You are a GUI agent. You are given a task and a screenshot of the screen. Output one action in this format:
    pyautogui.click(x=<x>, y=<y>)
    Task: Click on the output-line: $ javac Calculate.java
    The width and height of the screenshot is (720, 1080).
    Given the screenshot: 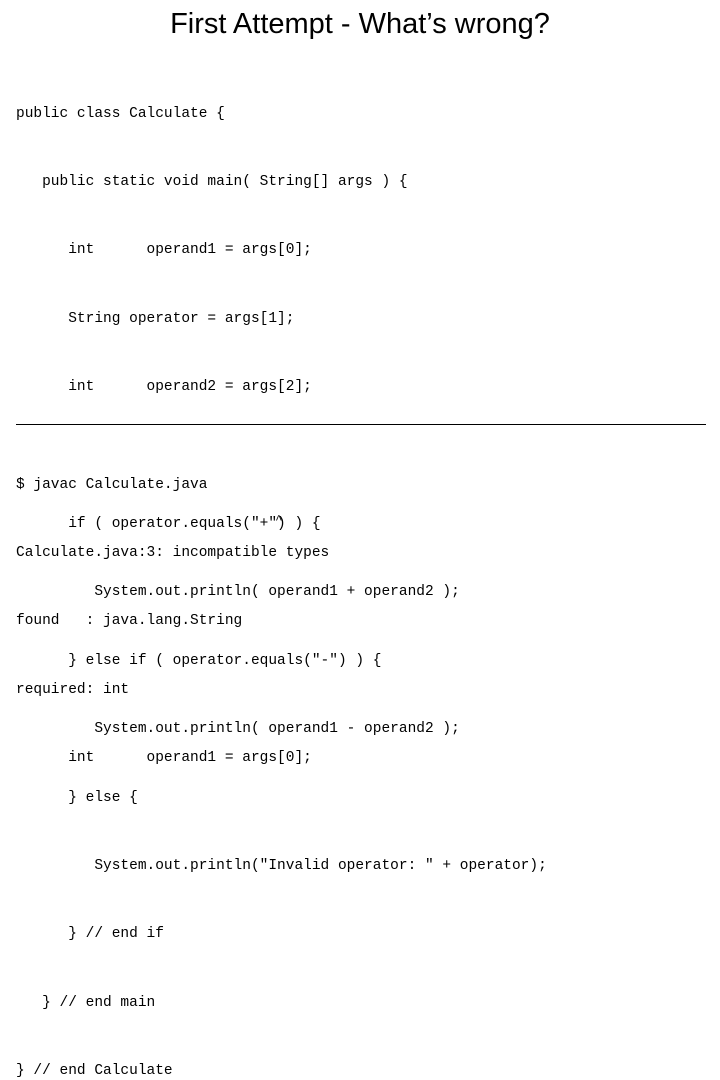 What is the action you would take?
    pyautogui.click(x=112, y=484)
    